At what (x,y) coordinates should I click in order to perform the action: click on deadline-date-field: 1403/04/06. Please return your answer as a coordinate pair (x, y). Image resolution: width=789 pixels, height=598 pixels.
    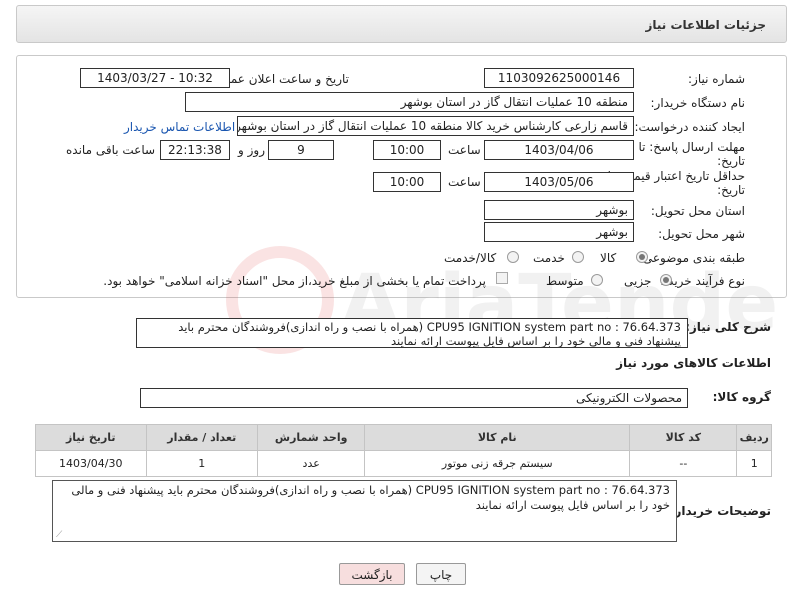
    Looking at the image, I should click on (559, 150).